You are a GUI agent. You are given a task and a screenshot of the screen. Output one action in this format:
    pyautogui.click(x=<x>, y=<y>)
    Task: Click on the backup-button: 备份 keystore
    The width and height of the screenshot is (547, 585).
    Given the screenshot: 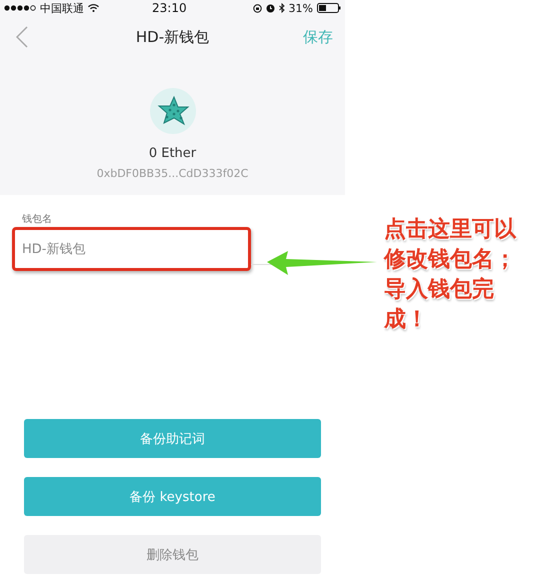 What is the action you would take?
    pyautogui.click(x=172, y=496)
    